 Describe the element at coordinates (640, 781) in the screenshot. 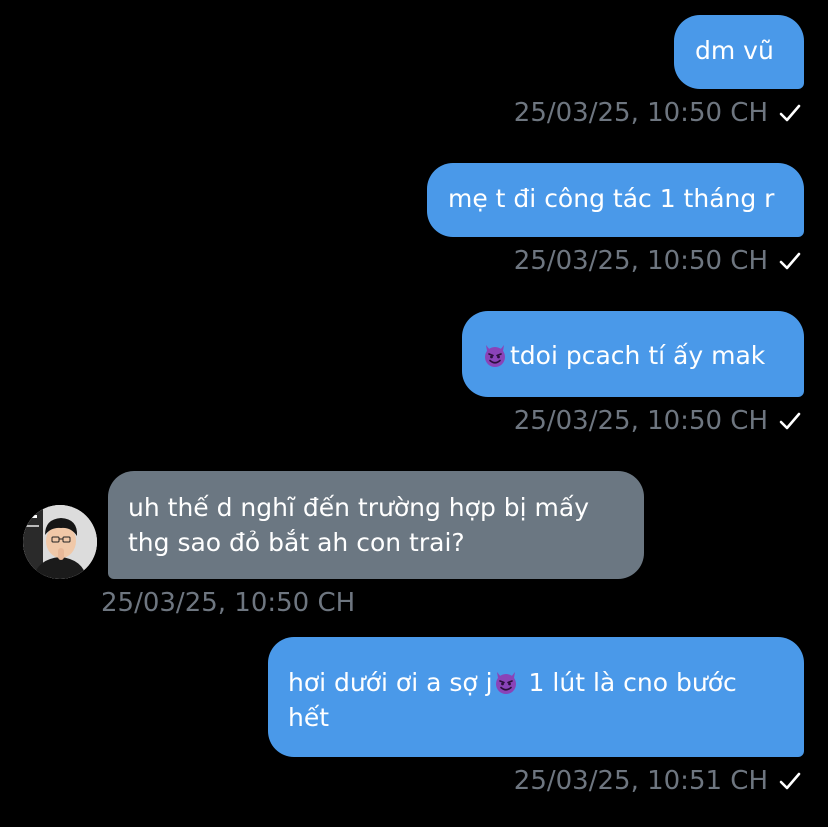

I see `message-timestamp: 25/03/25, 10:51 CH` at that location.